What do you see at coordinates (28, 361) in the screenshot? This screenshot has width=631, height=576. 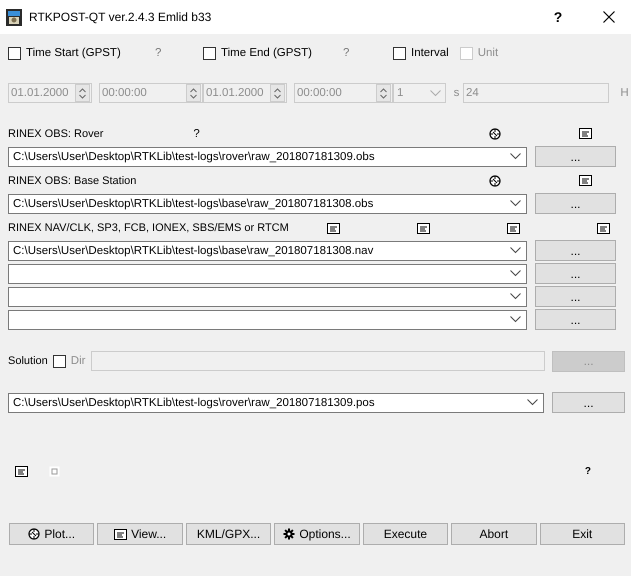 I see `section-label: Solution` at bounding box center [28, 361].